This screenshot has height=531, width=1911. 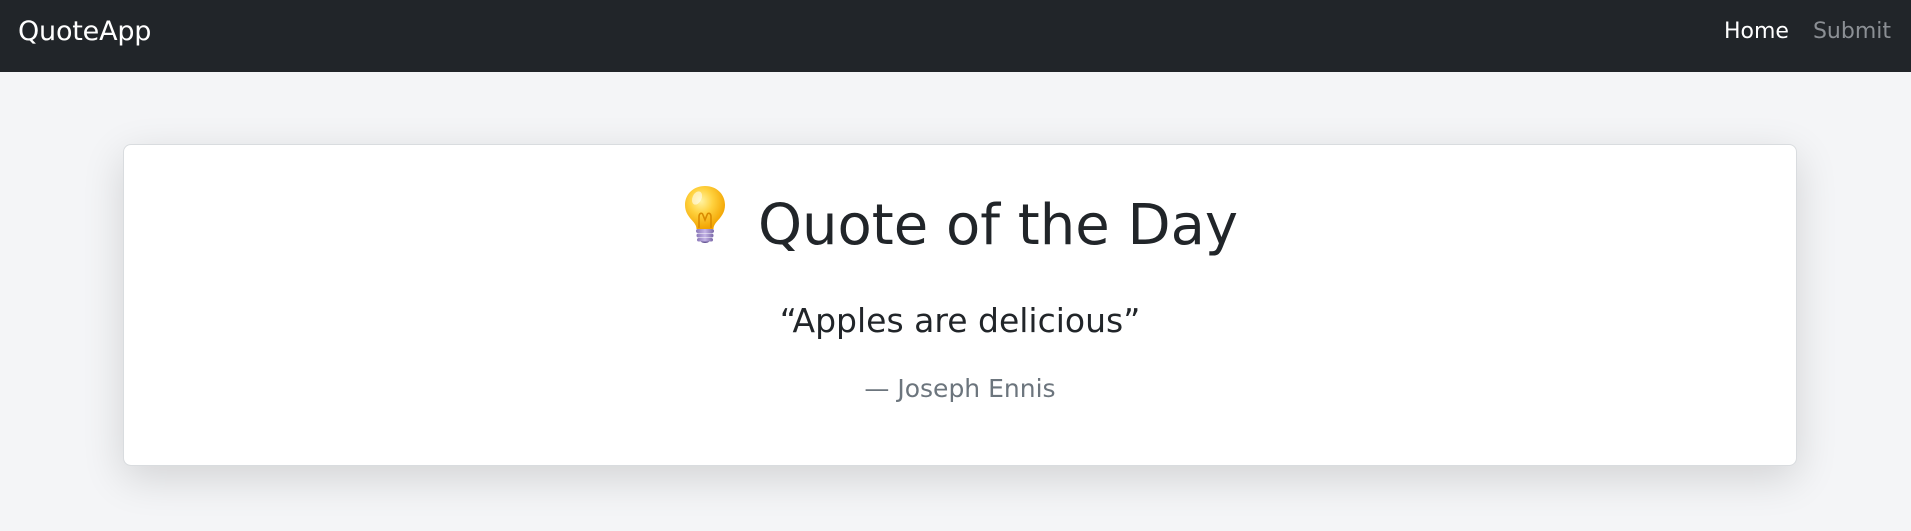 I want to click on navbar: QuoteApp Home Submit, so click(x=955, y=36).